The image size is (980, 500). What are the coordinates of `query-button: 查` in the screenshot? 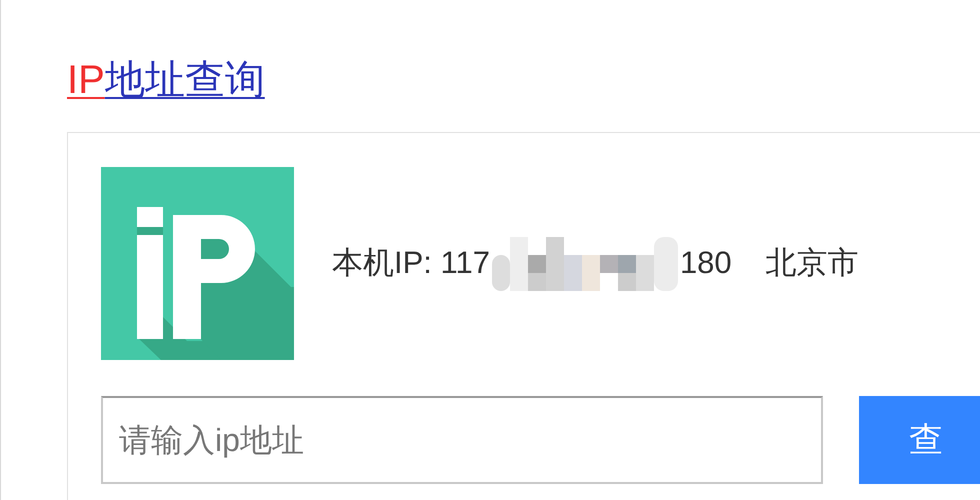 It's located at (919, 440).